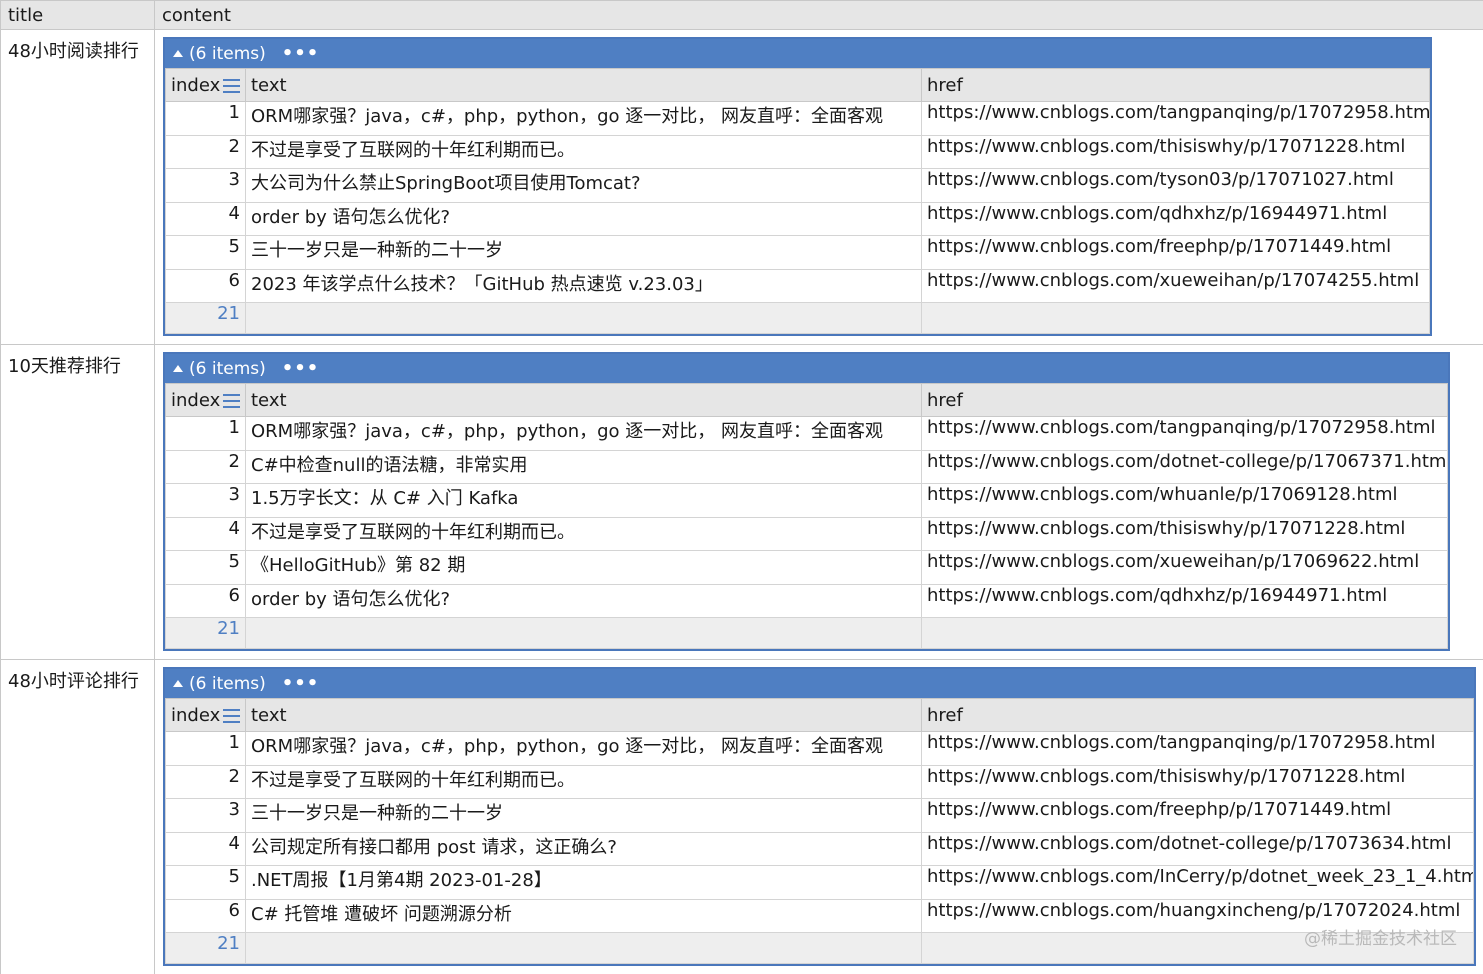 Image resolution: width=1483 pixels, height=974 pixels. I want to click on group-title-text: 48小时阅读排行, so click(73, 51).